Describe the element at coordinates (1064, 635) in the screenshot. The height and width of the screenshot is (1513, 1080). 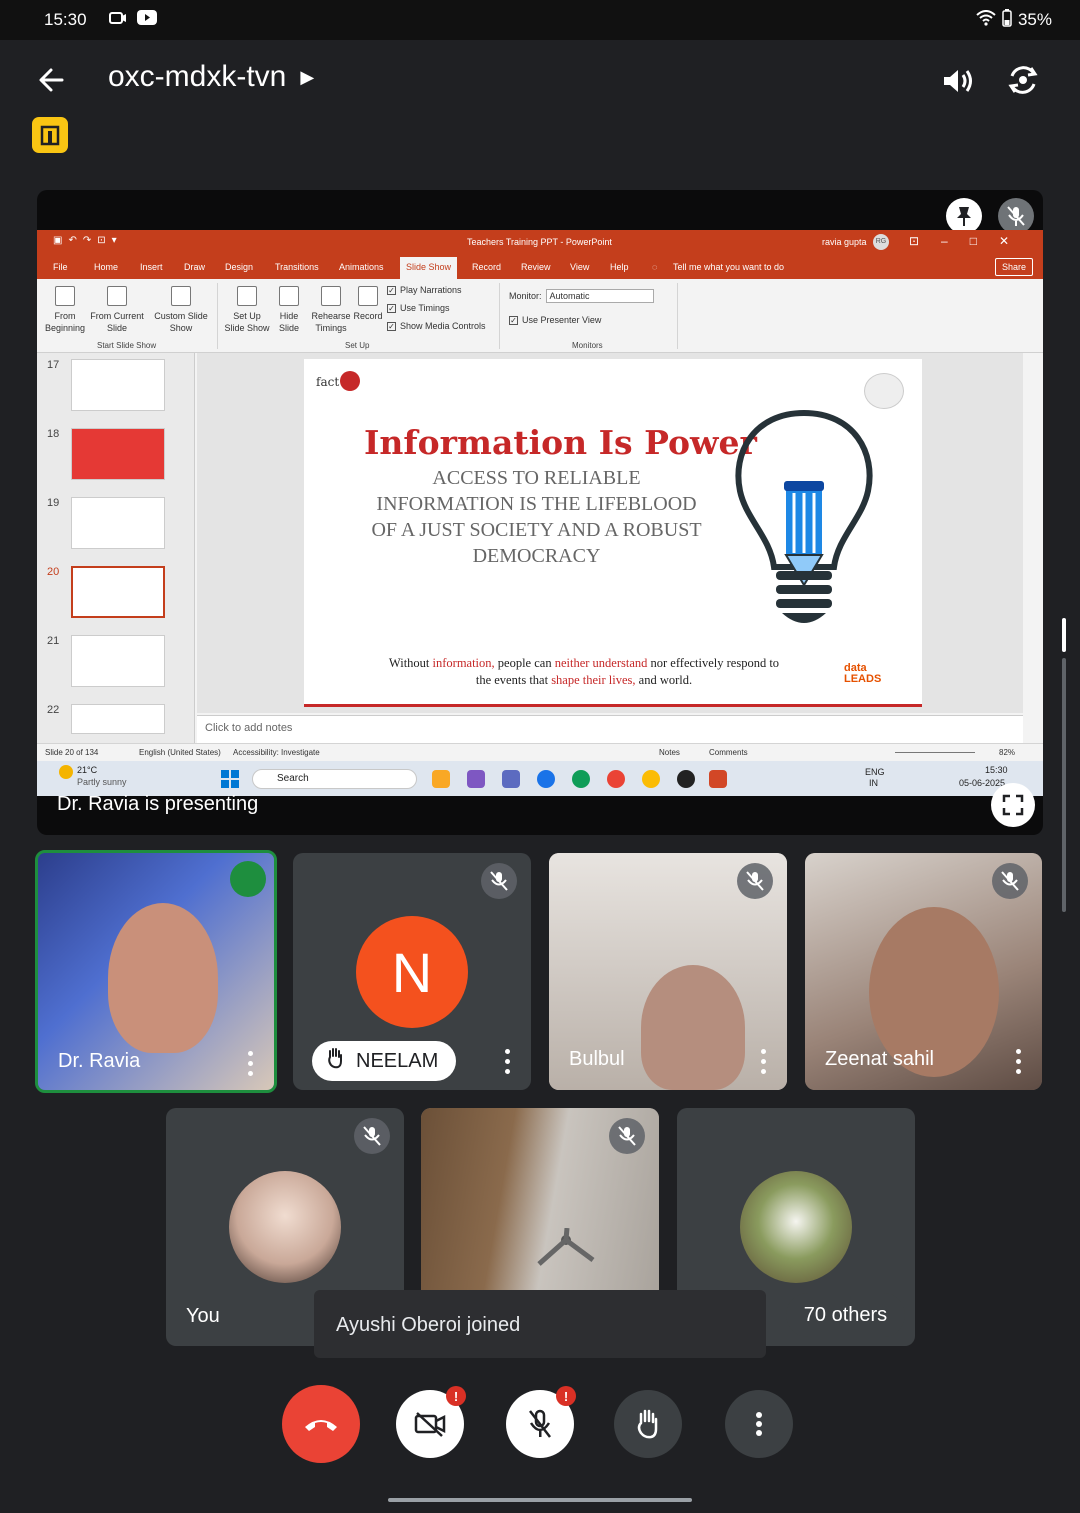
I see `scrollbar-thumb` at that location.